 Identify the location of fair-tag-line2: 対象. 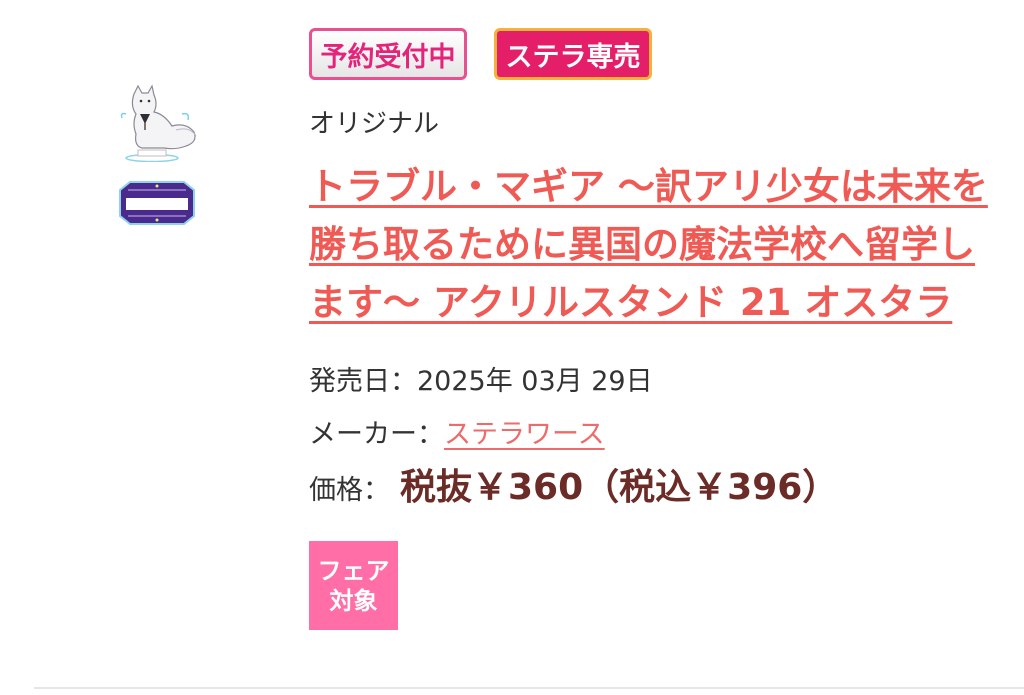
(353, 600).